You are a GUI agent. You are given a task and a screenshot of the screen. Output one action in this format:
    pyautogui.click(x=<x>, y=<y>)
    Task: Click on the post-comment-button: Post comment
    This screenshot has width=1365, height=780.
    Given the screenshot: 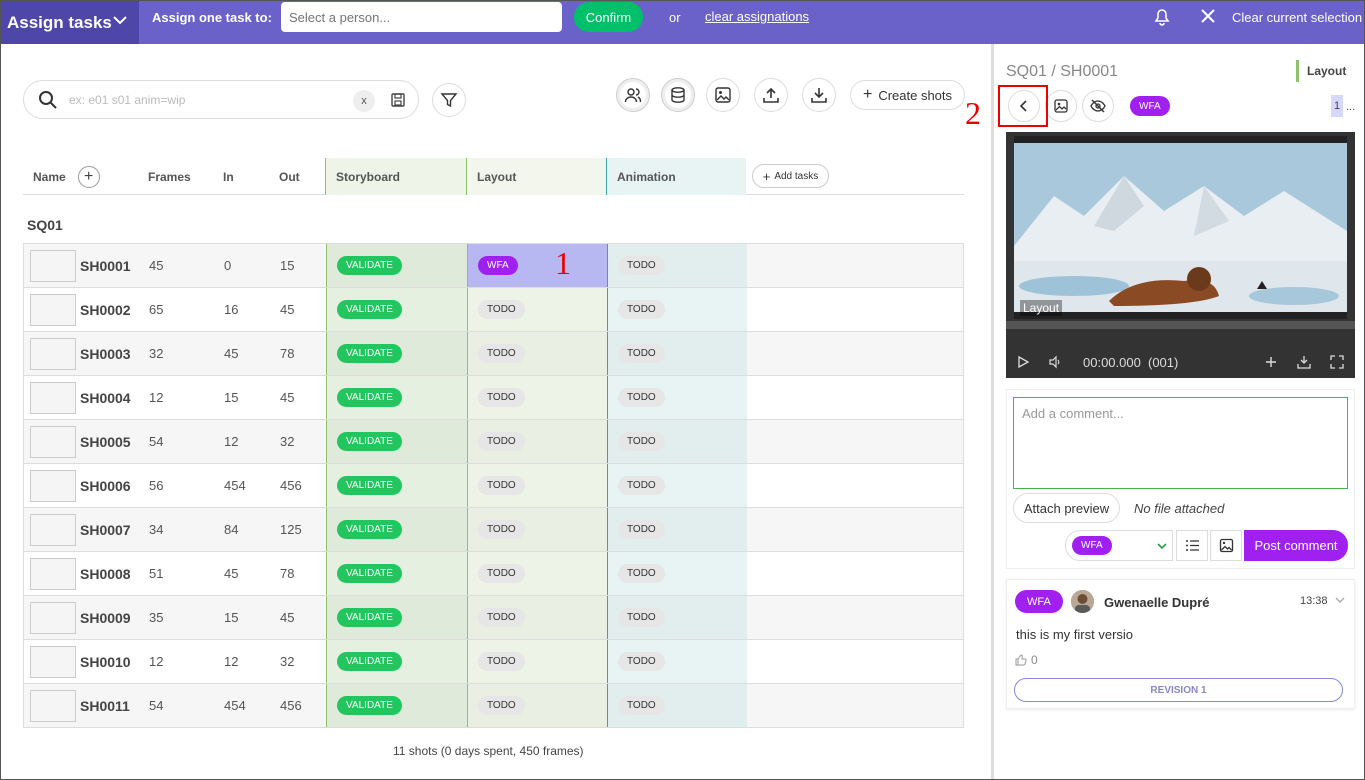 What is the action you would take?
    pyautogui.click(x=1296, y=545)
    